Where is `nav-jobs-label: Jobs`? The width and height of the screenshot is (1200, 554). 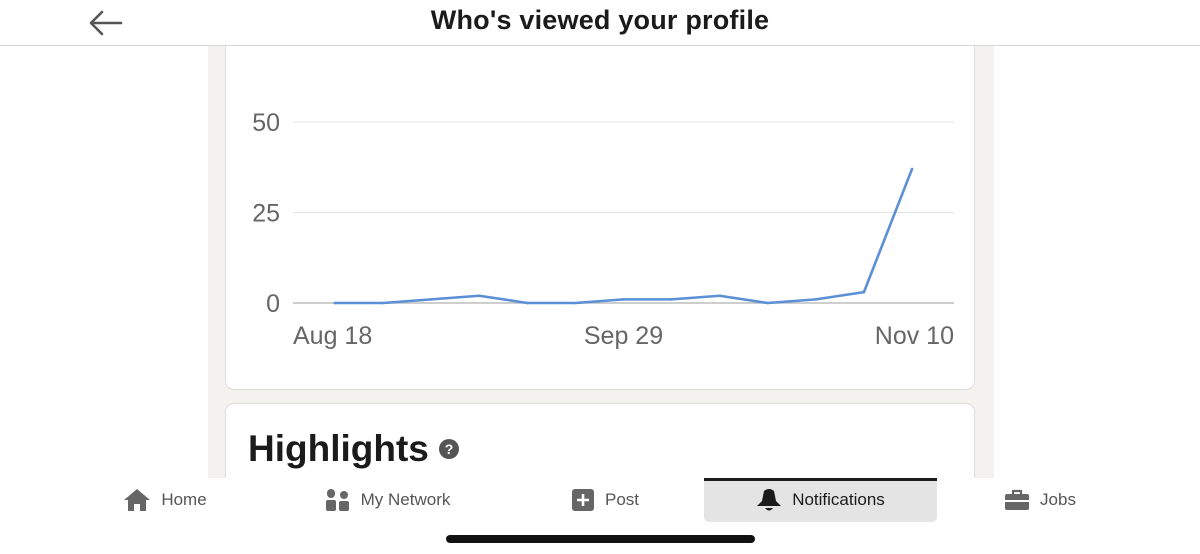
nav-jobs-label: Jobs is located at coordinates (1058, 499).